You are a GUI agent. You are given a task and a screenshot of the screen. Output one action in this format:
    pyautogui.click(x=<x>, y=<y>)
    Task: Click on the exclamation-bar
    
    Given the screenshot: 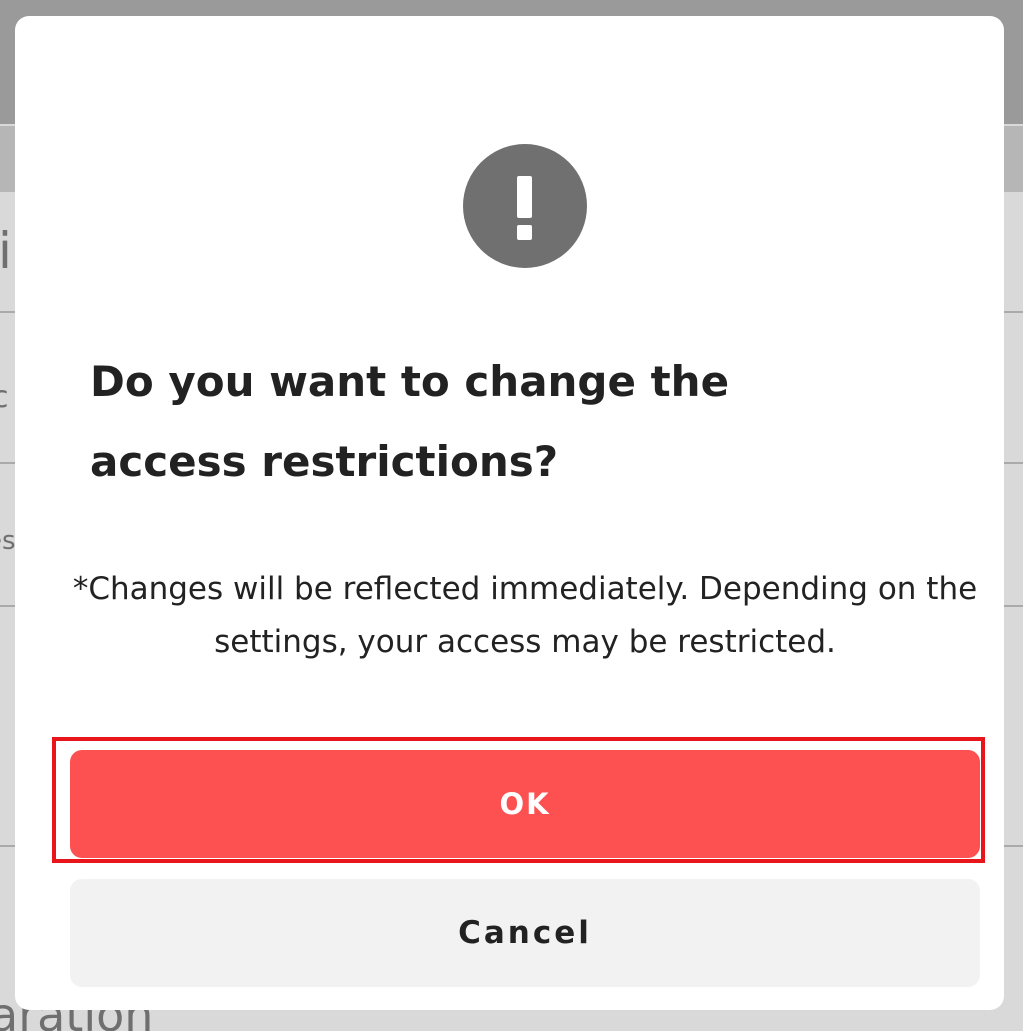 What is the action you would take?
    pyautogui.click(x=524, y=197)
    